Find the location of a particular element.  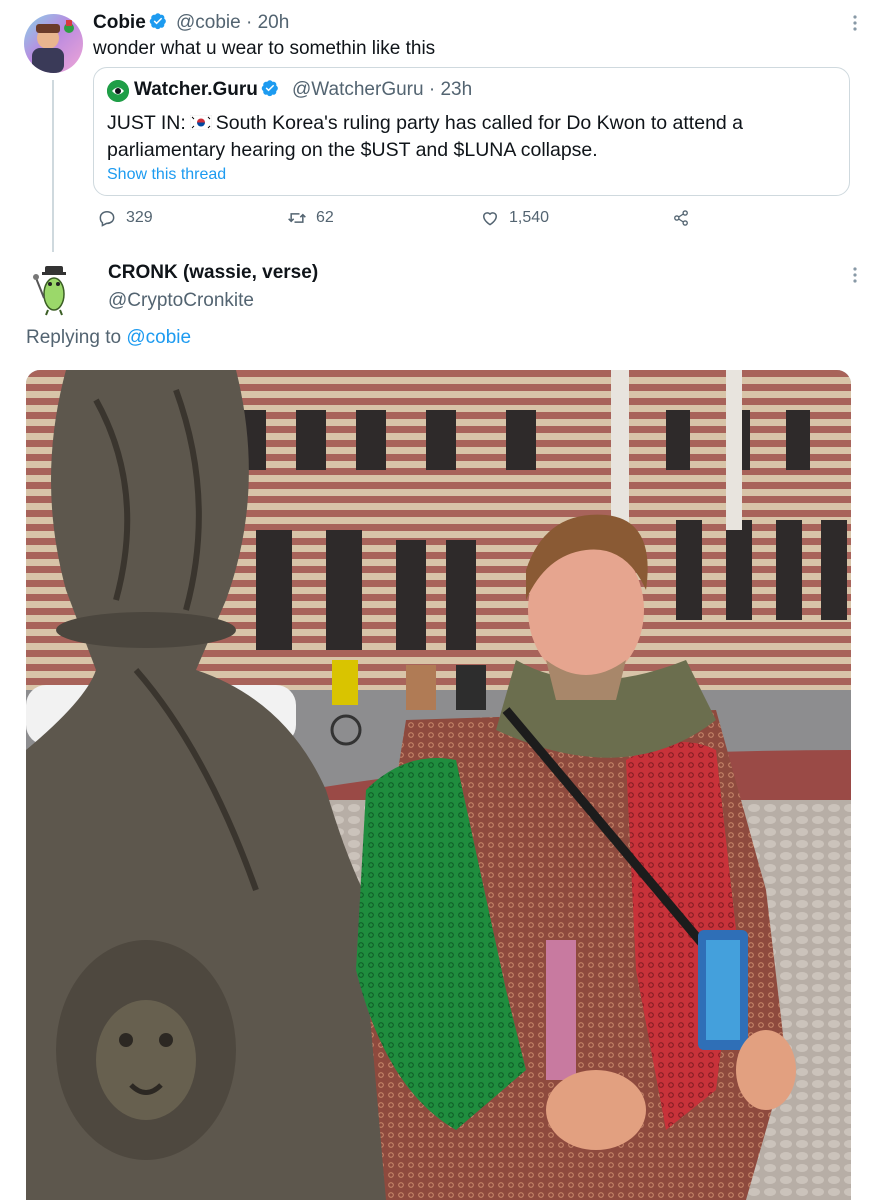

replying-to-line: Replying to @cobie is located at coordinates (109, 337).